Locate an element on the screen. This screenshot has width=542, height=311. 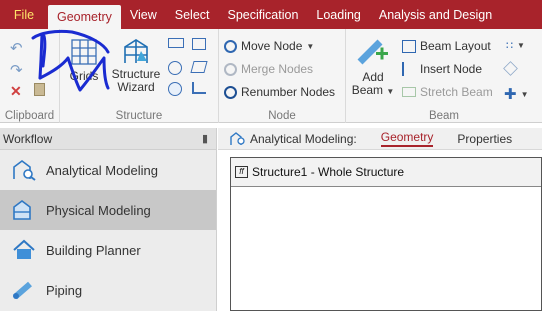
beam-layout-button: Beam Layout is located at coordinates (446, 46).